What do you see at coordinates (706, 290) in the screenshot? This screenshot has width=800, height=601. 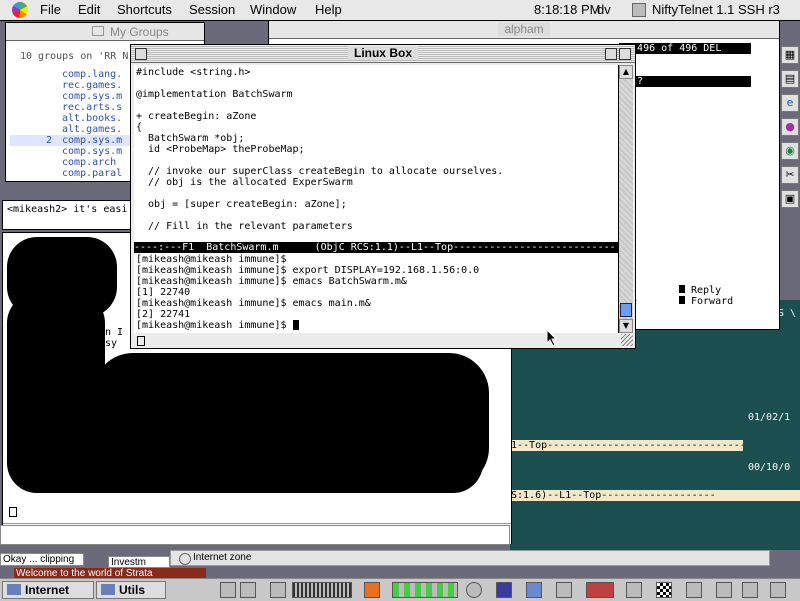 I see `reply-label: Reply` at bounding box center [706, 290].